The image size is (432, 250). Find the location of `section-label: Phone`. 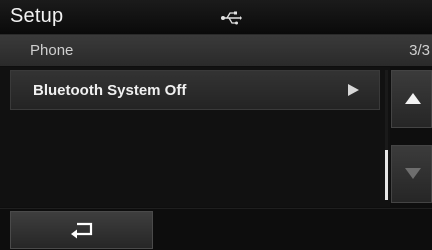

section-label: Phone is located at coordinates (52, 50).